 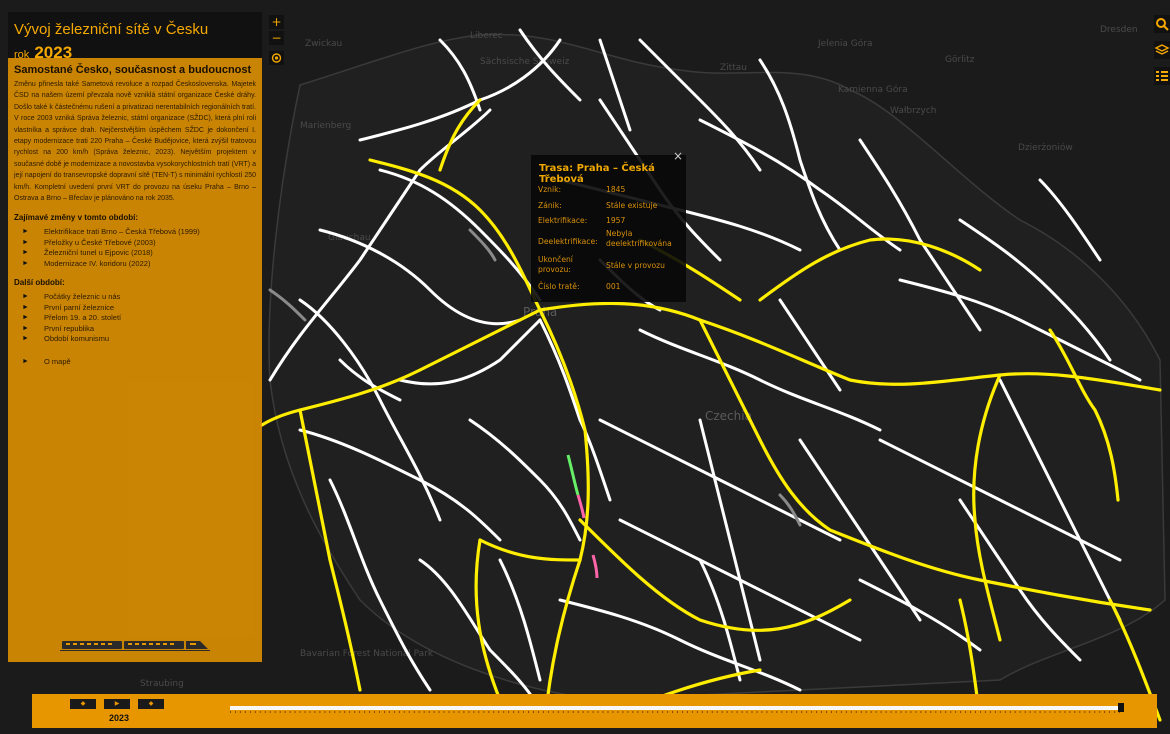 I want to click on section-title: Samostané Česko, současnost a budoucnost, so click(x=133, y=70).